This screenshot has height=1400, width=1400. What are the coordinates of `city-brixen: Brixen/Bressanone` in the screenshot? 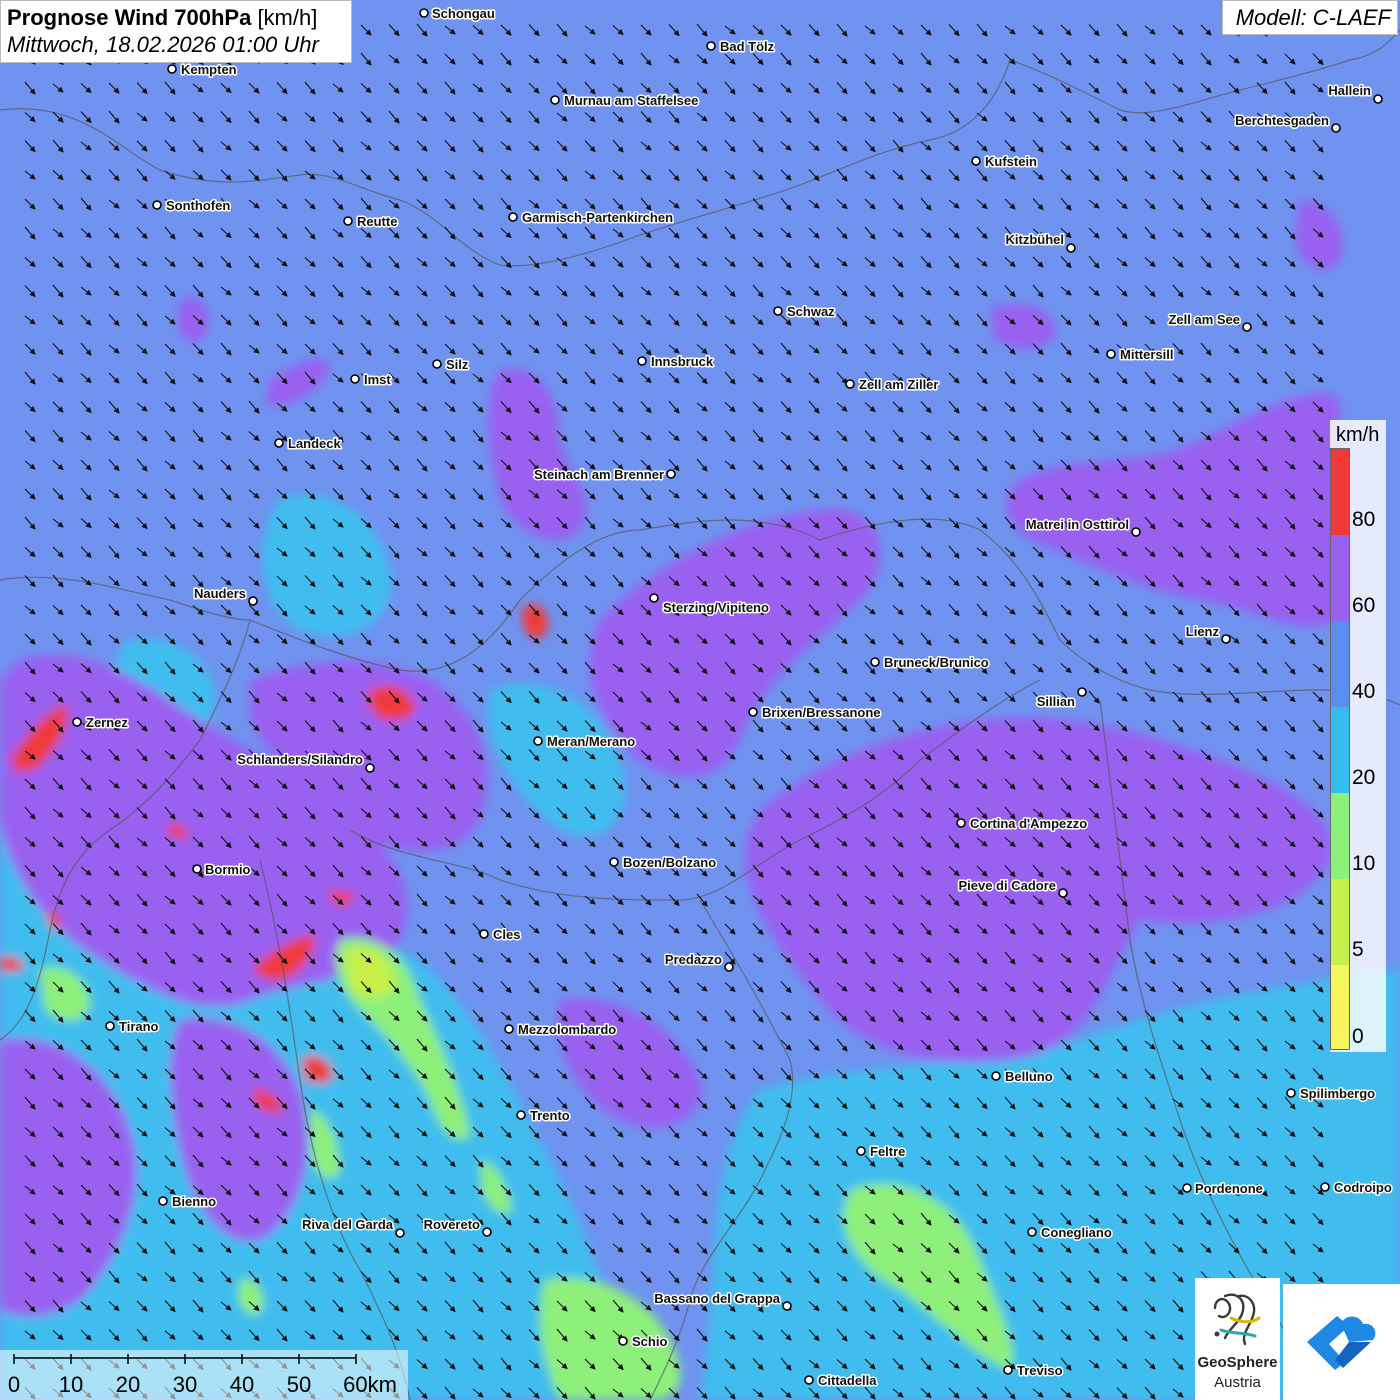 It's located at (815, 713).